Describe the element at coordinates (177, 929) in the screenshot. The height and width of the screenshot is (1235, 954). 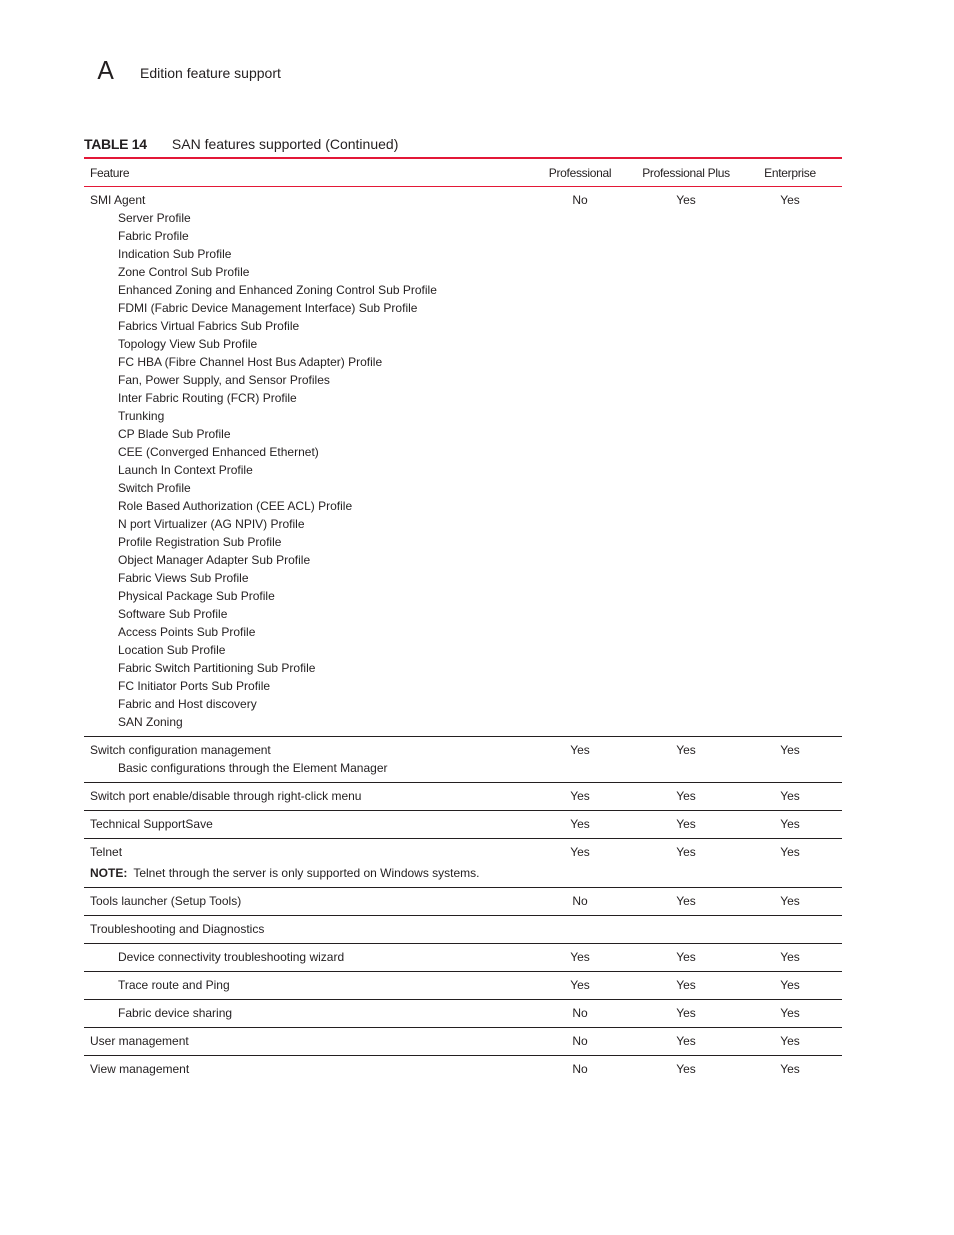
I see `feature-name: Troubleshooting and Diagnostics` at that location.